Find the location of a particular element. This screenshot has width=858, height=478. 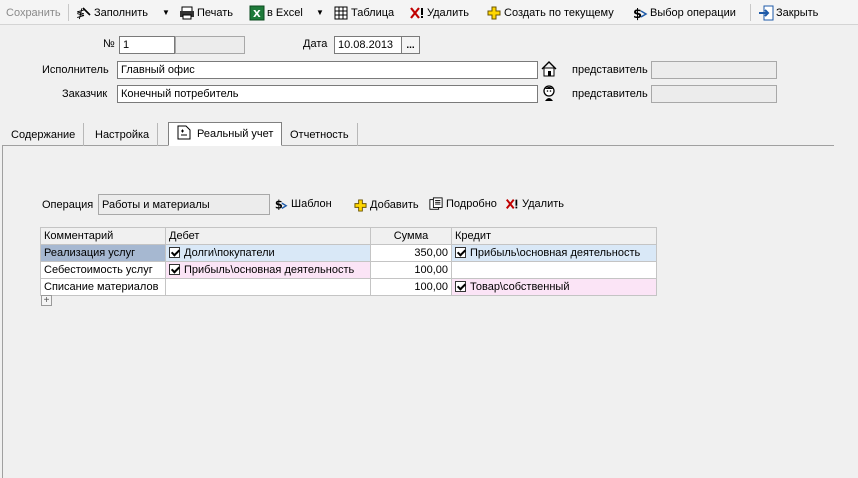

create-from-current-label: Создать по текущему is located at coordinates (559, 12).